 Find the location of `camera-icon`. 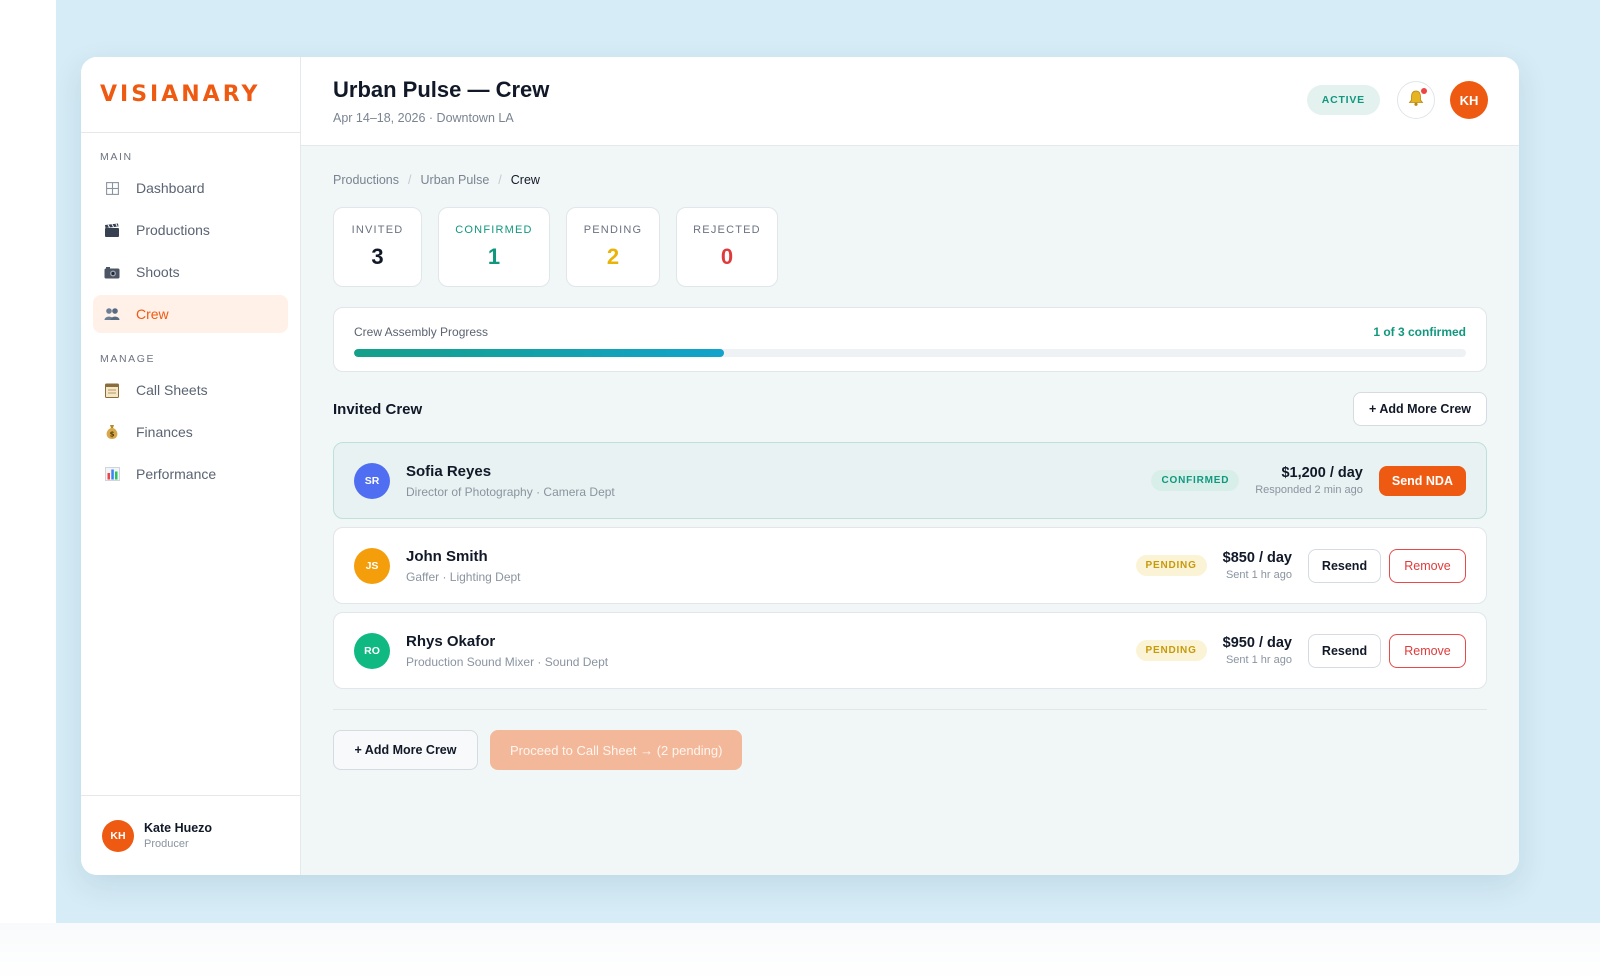

camera-icon is located at coordinates (112, 272).